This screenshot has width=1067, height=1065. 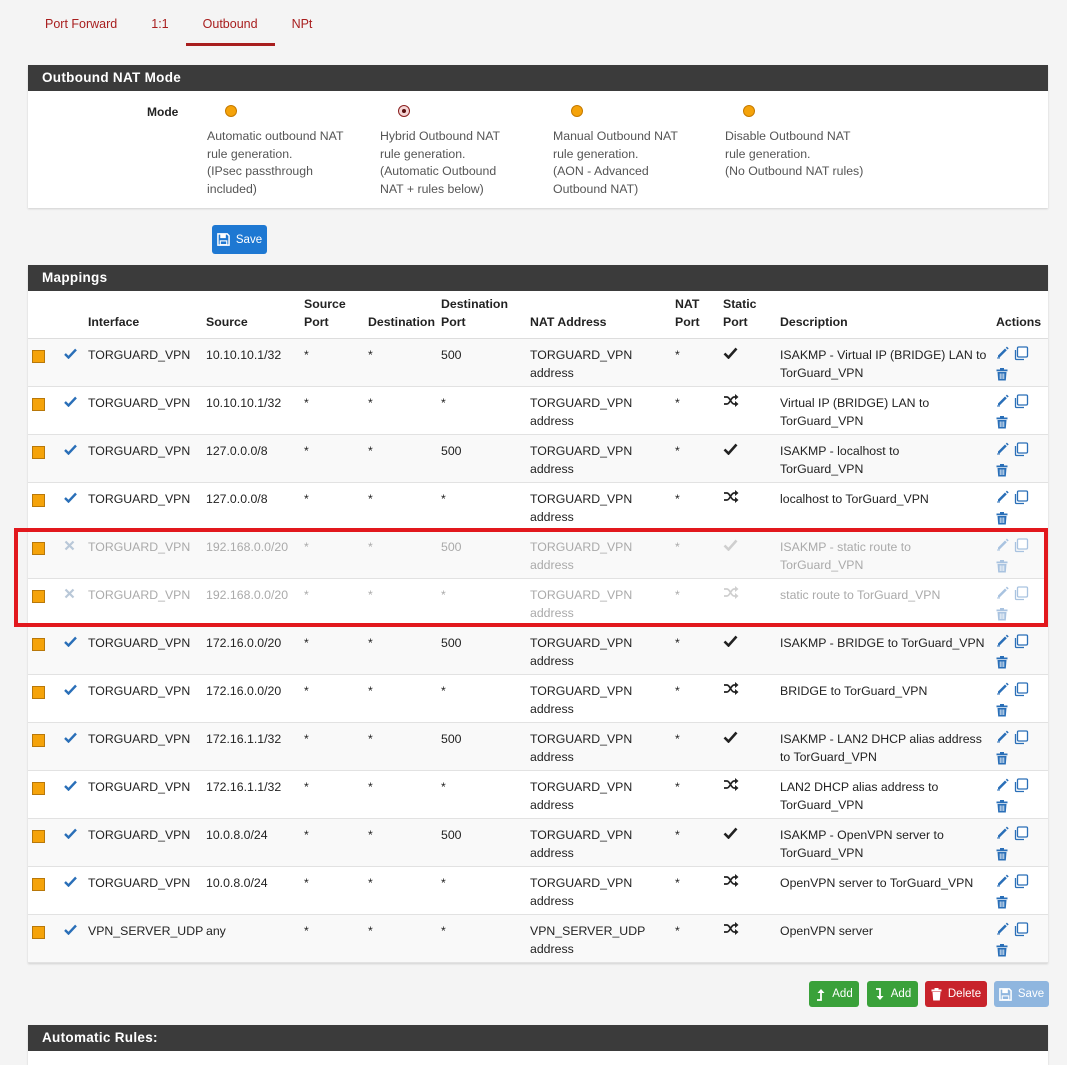 What do you see at coordinates (159, 23) in the screenshot?
I see `tab-one-to-one: 1:1` at bounding box center [159, 23].